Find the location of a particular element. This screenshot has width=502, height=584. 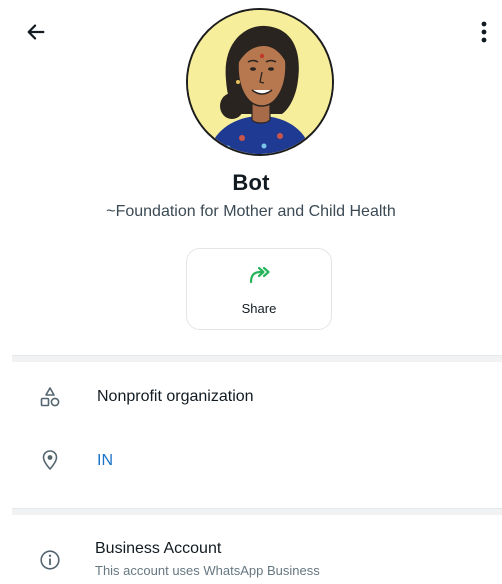

profile-tagline: ~Foundation for Mother and Child Health is located at coordinates (251, 211).